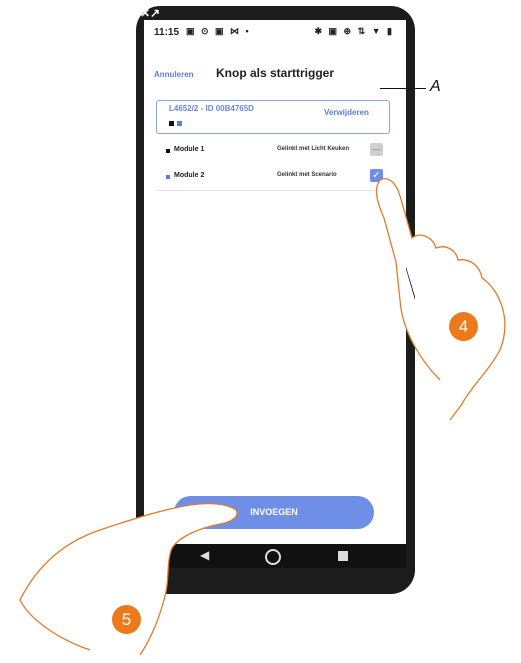 This screenshot has height=663, width=521. What do you see at coordinates (463, 326) in the screenshot?
I see `step-badge-4: 4` at bounding box center [463, 326].